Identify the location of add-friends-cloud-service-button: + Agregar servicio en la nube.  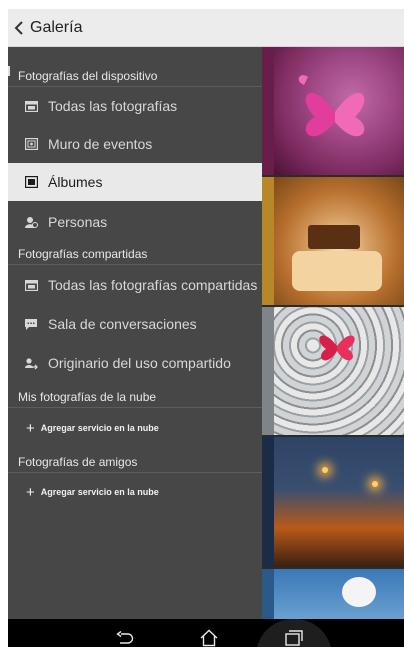
(135, 492).